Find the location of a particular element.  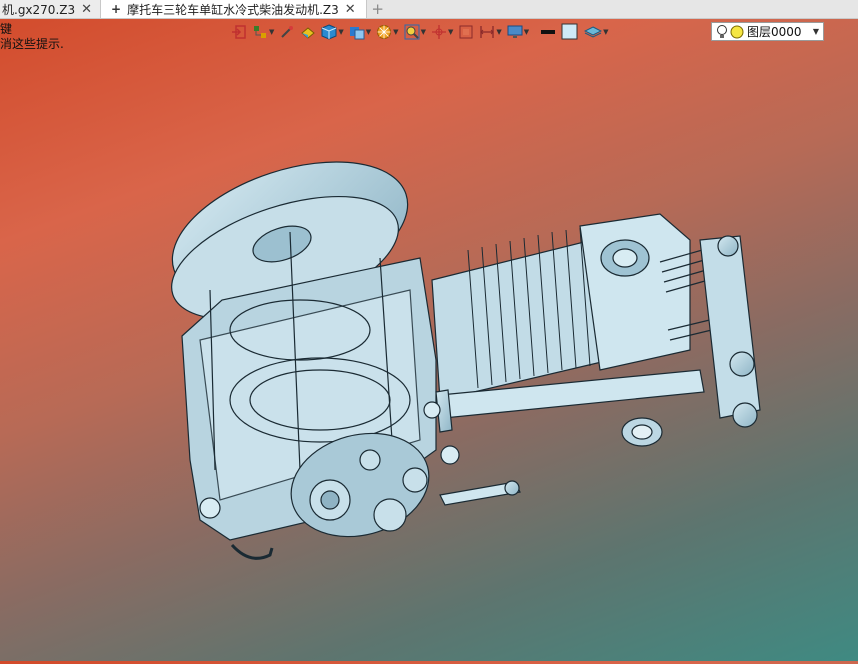

brush-icon is located at coordinates (287, 32).